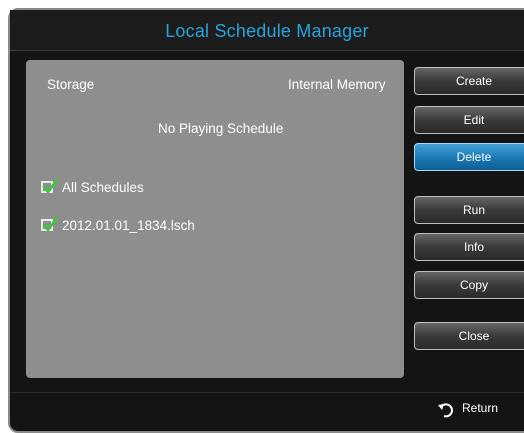 The image size is (524, 433). Describe the element at coordinates (469, 157) in the screenshot. I see `delete-button: Delete` at that location.